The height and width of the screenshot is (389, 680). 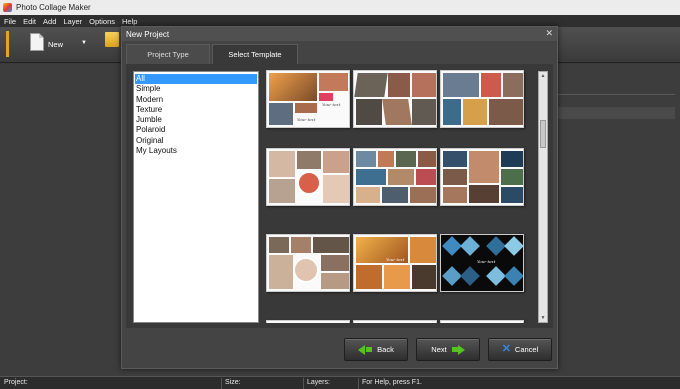 I want to click on back-button-label: Back, so click(x=385, y=349).